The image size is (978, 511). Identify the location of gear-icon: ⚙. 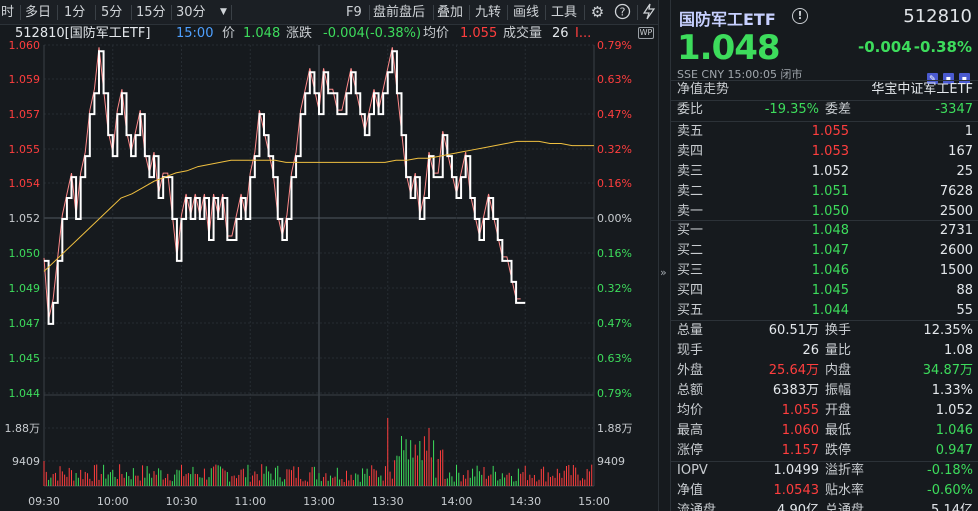
(597, 12).